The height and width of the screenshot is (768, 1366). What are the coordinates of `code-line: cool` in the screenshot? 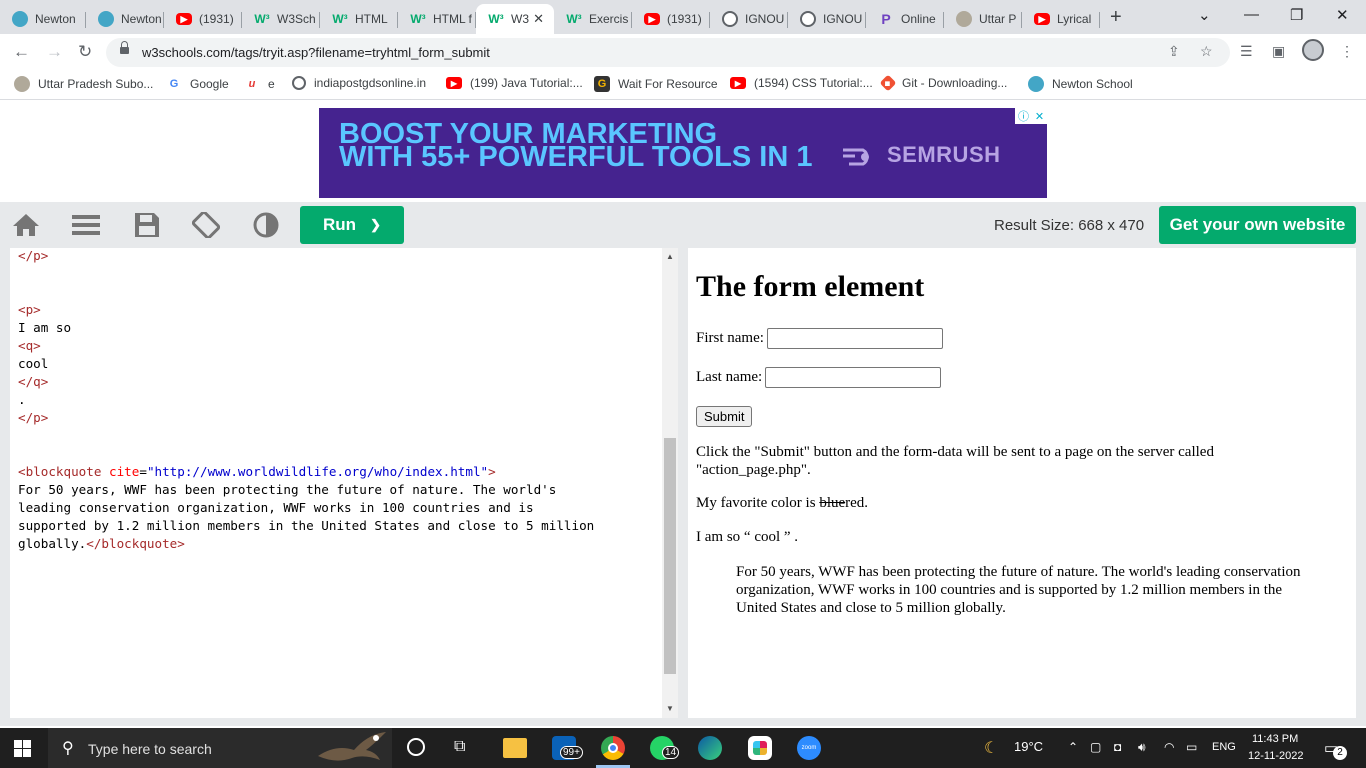 It's located at (306, 364).